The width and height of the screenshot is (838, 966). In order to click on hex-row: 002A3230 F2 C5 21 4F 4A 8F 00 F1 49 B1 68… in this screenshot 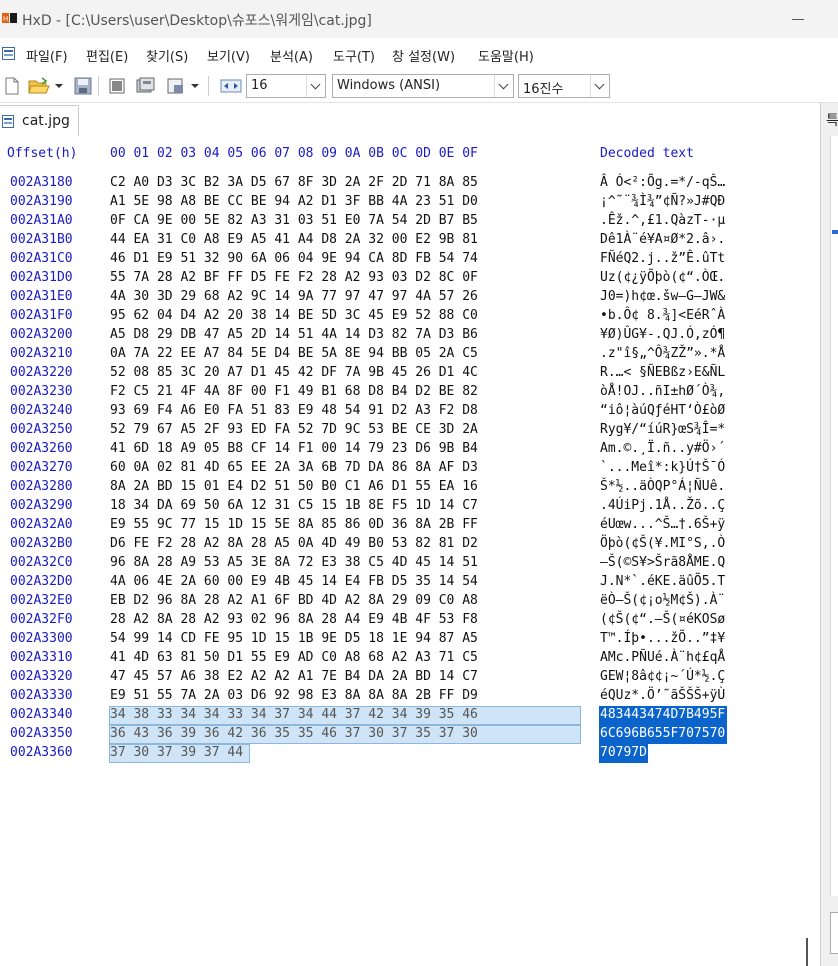, I will do `click(399, 392)`.